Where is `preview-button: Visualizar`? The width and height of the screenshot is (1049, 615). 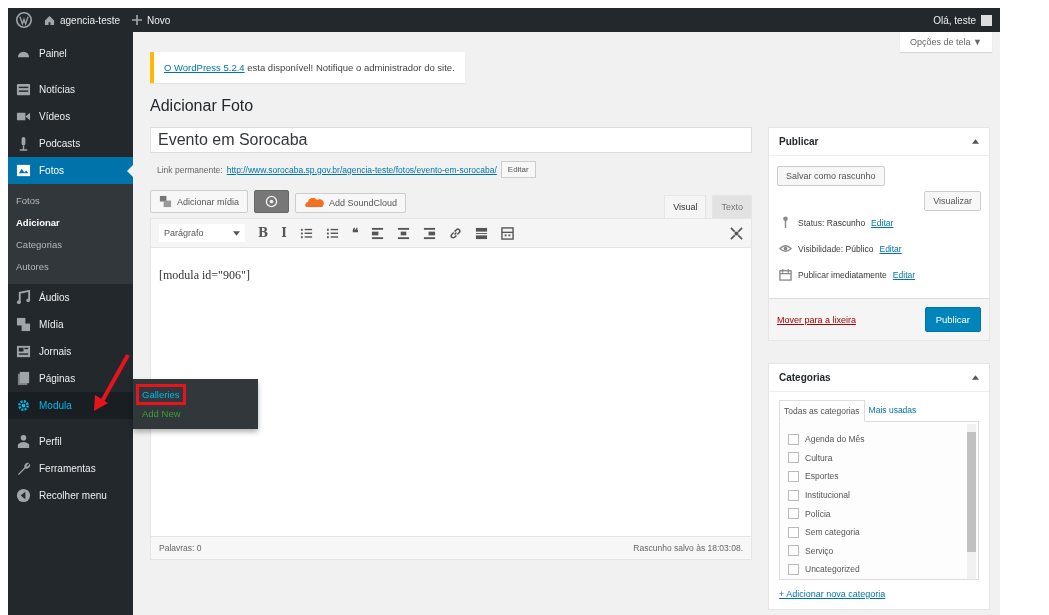 preview-button: Visualizar is located at coordinates (952, 201).